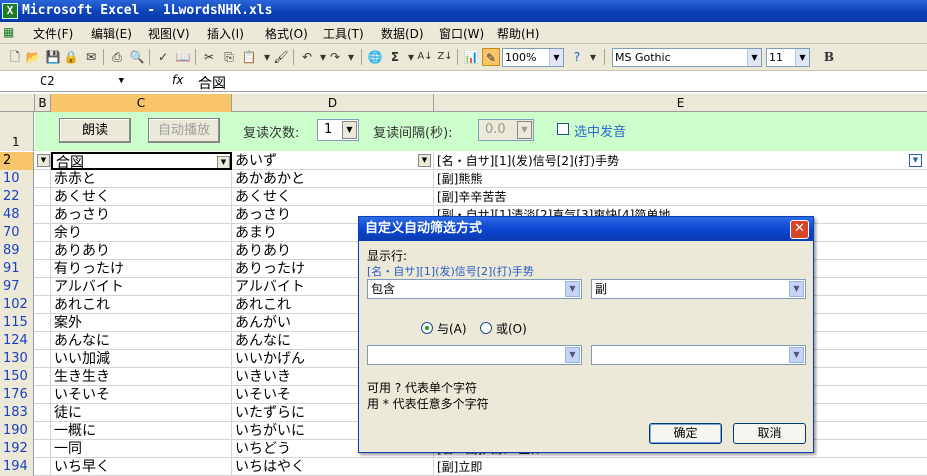 Image resolution: width=927 pixels, height=476 pixels. What do you see at coordinates (402, 33) in the screenshot?
I see `menu-data: 数据(D)` at bounding box center [402, 33].